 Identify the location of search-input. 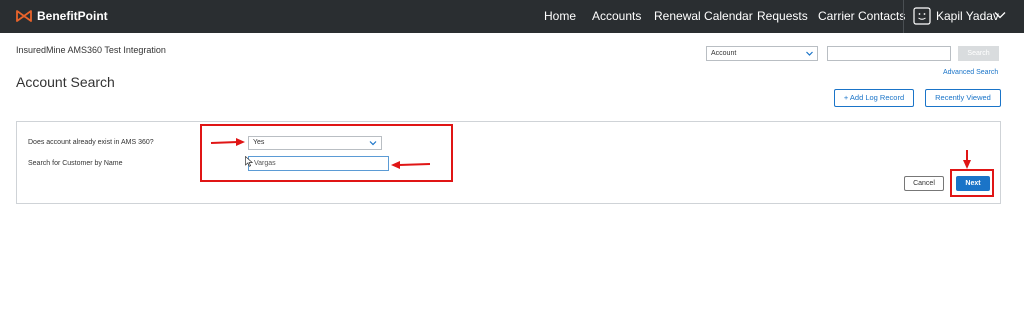
(889, 53).